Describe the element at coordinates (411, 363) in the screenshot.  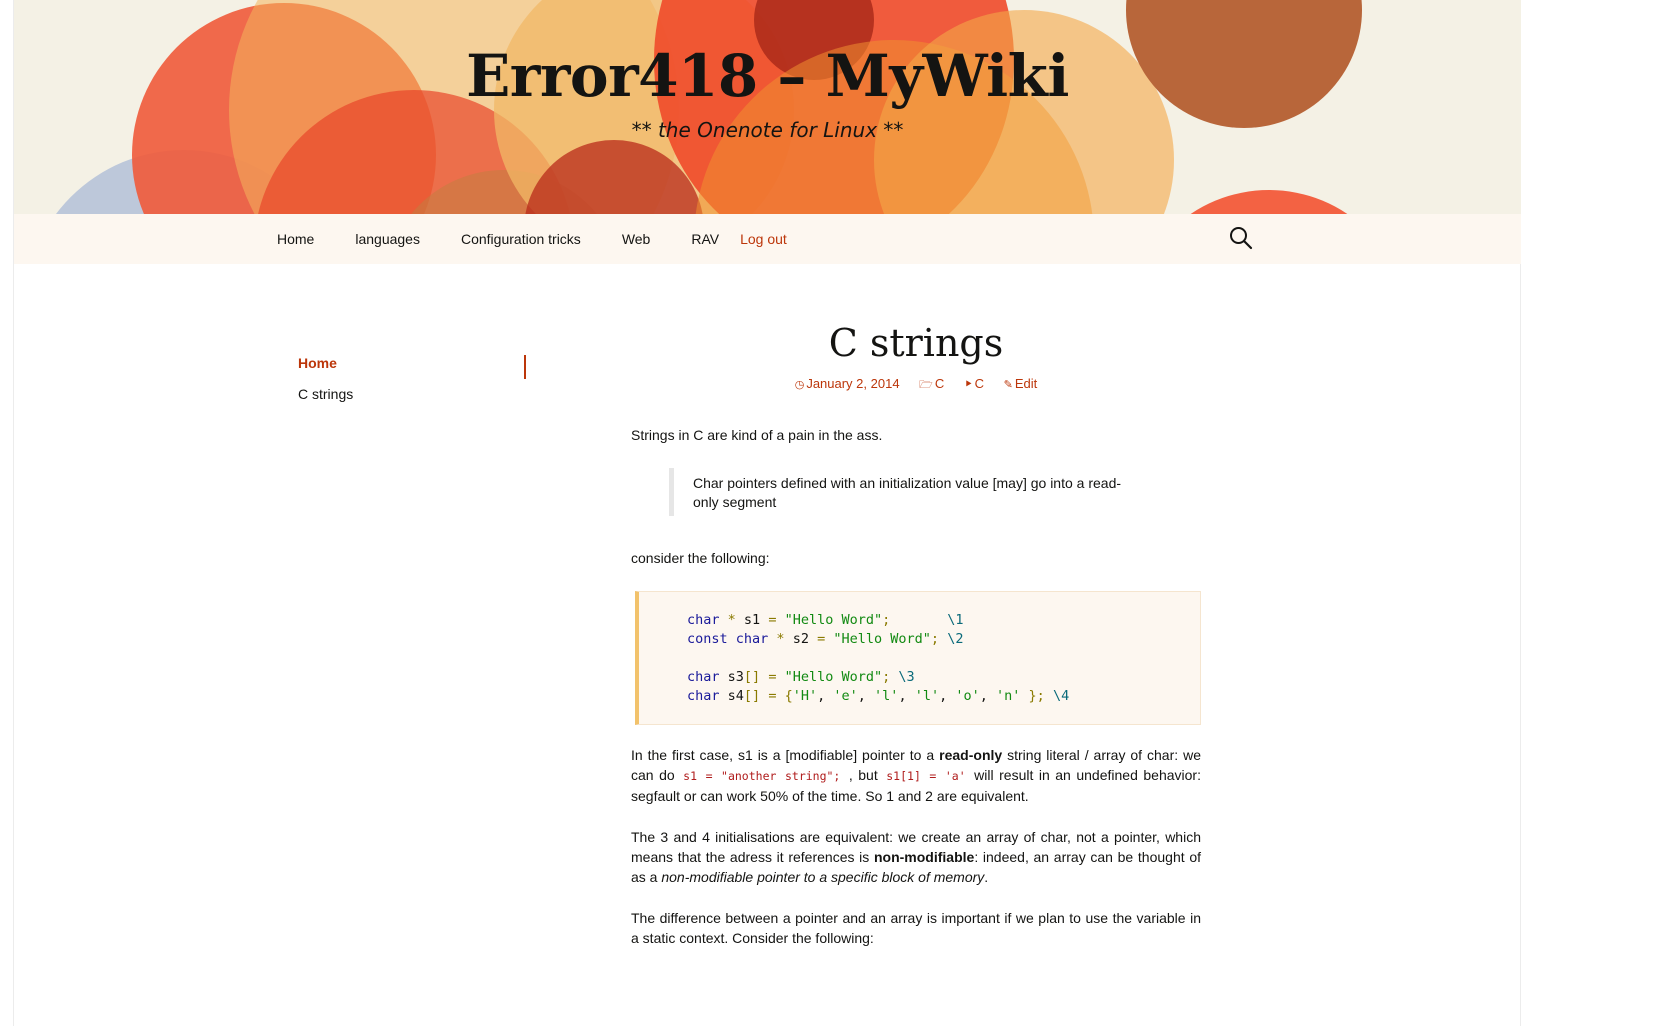
I see `sidebar-item-home: Home` at that location.